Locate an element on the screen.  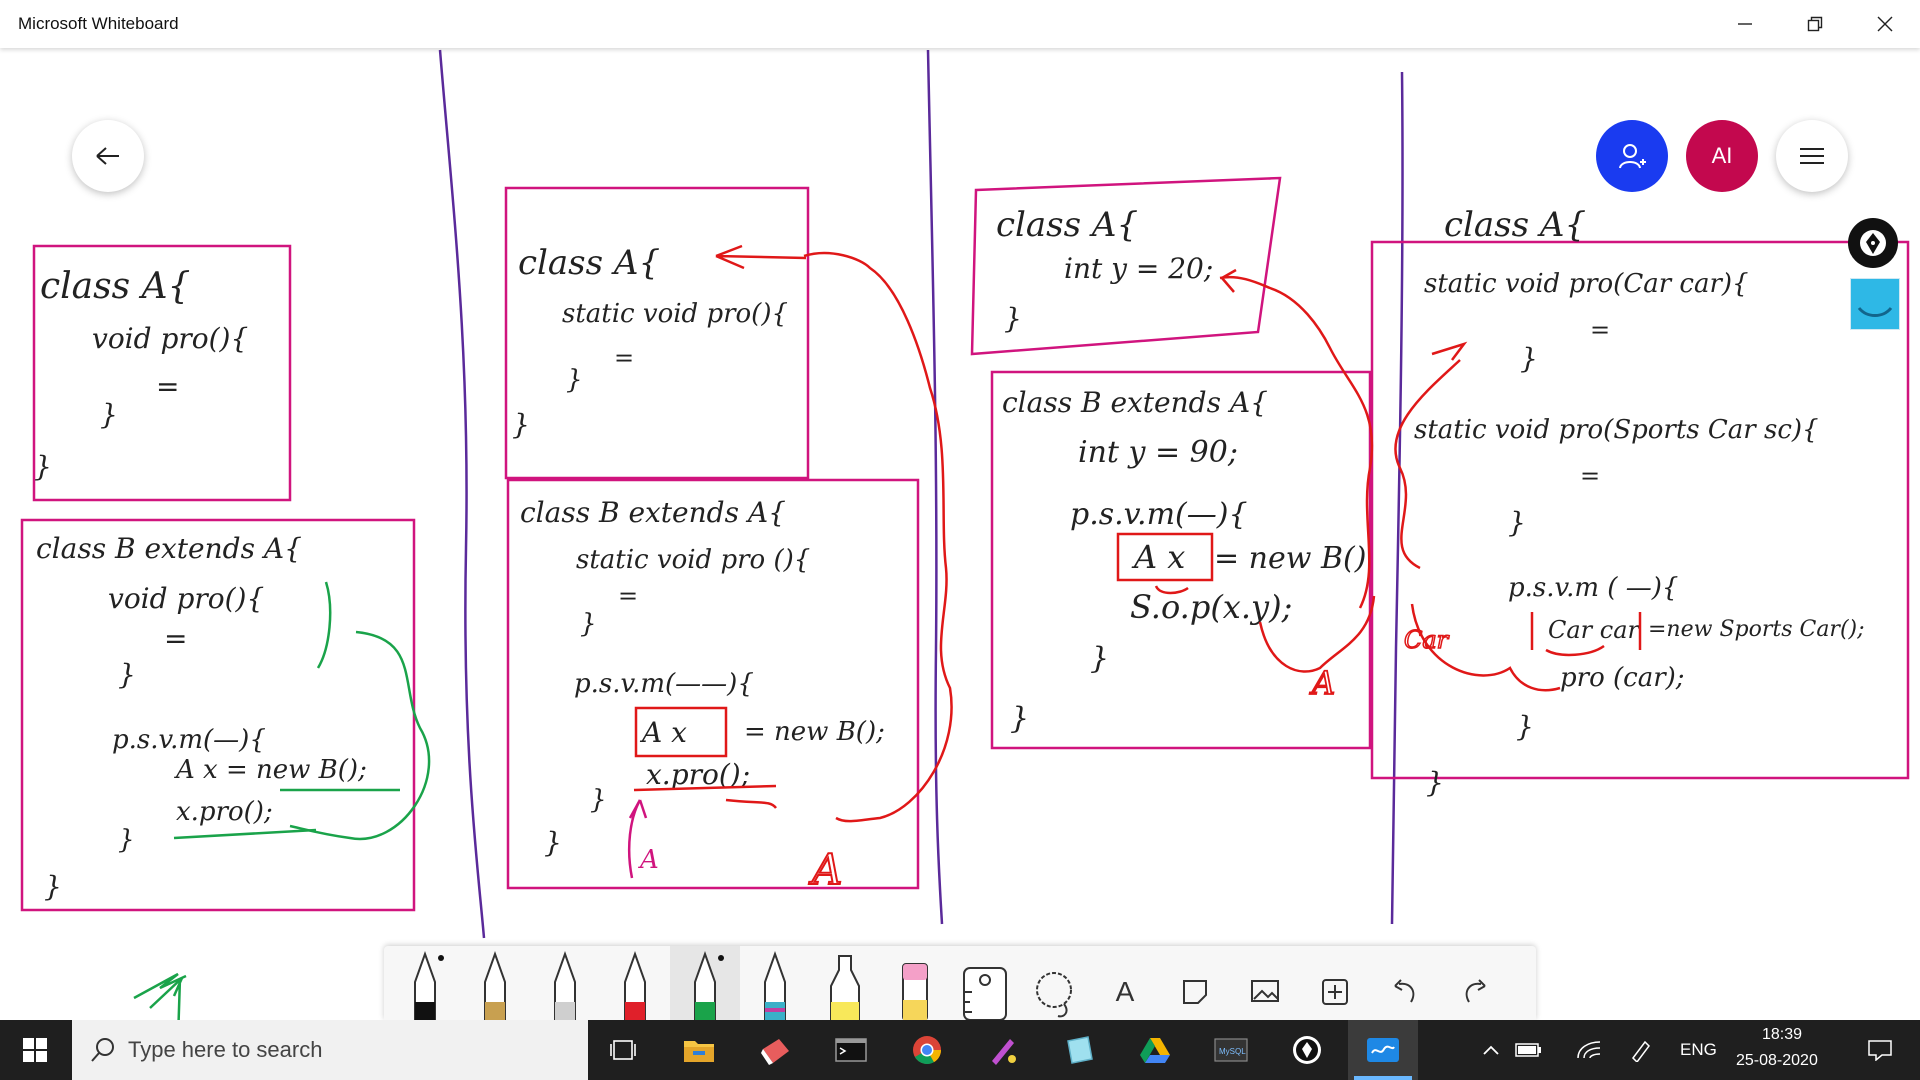
arrow-left-icon is located at coordinates (107, 156).